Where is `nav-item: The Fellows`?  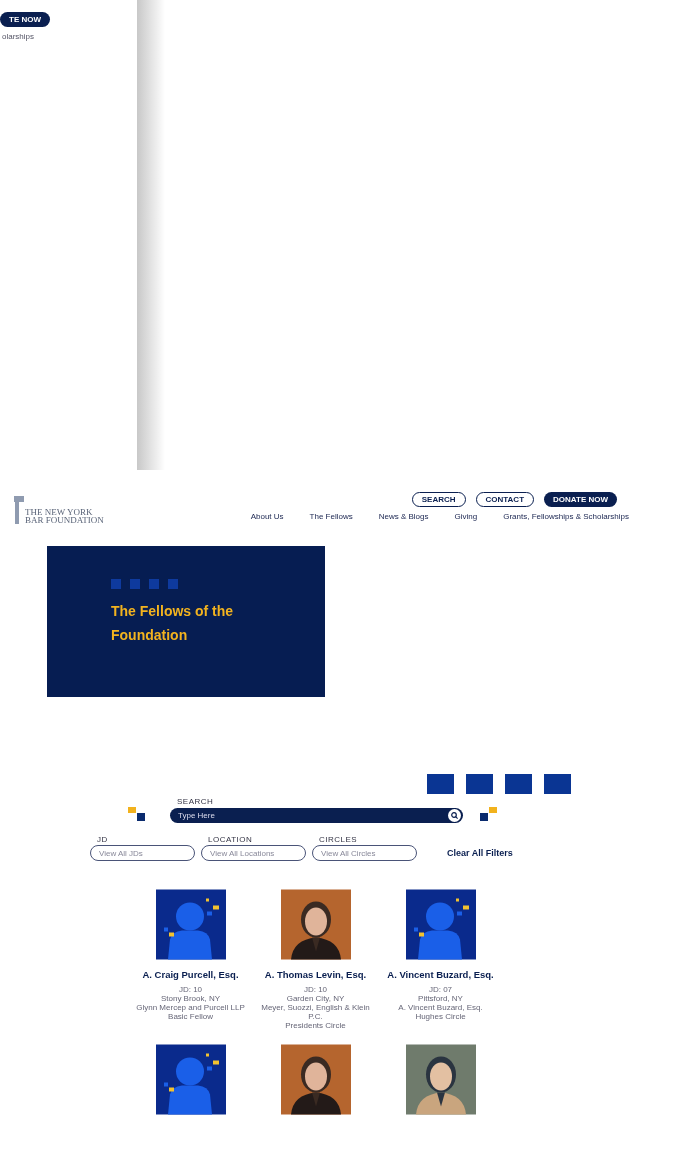 nav-item: The Fellows is located at coordinates (331, 516).